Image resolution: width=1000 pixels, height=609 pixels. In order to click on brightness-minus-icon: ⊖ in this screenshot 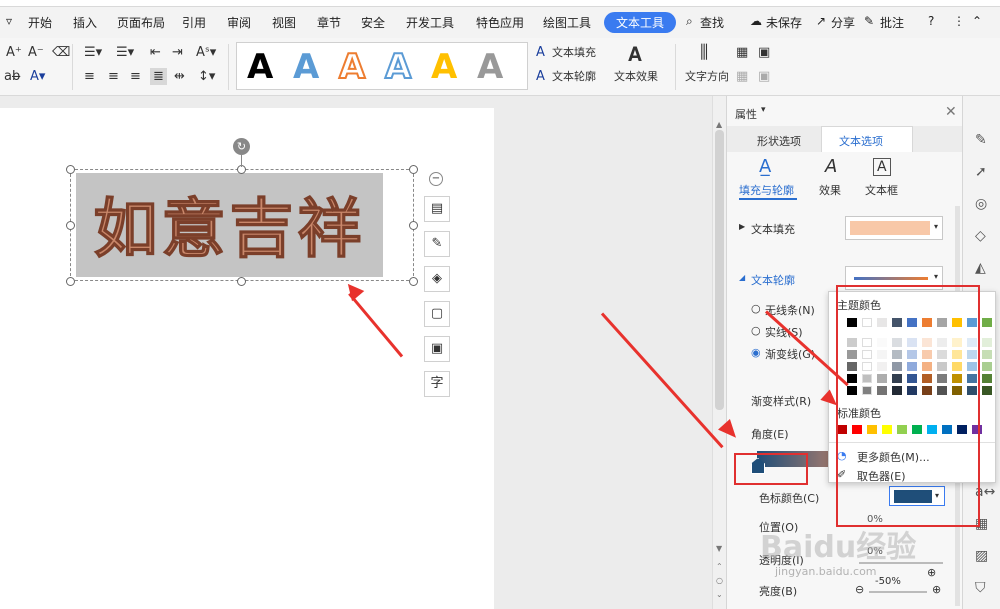, I will do `click(859, 589)`.